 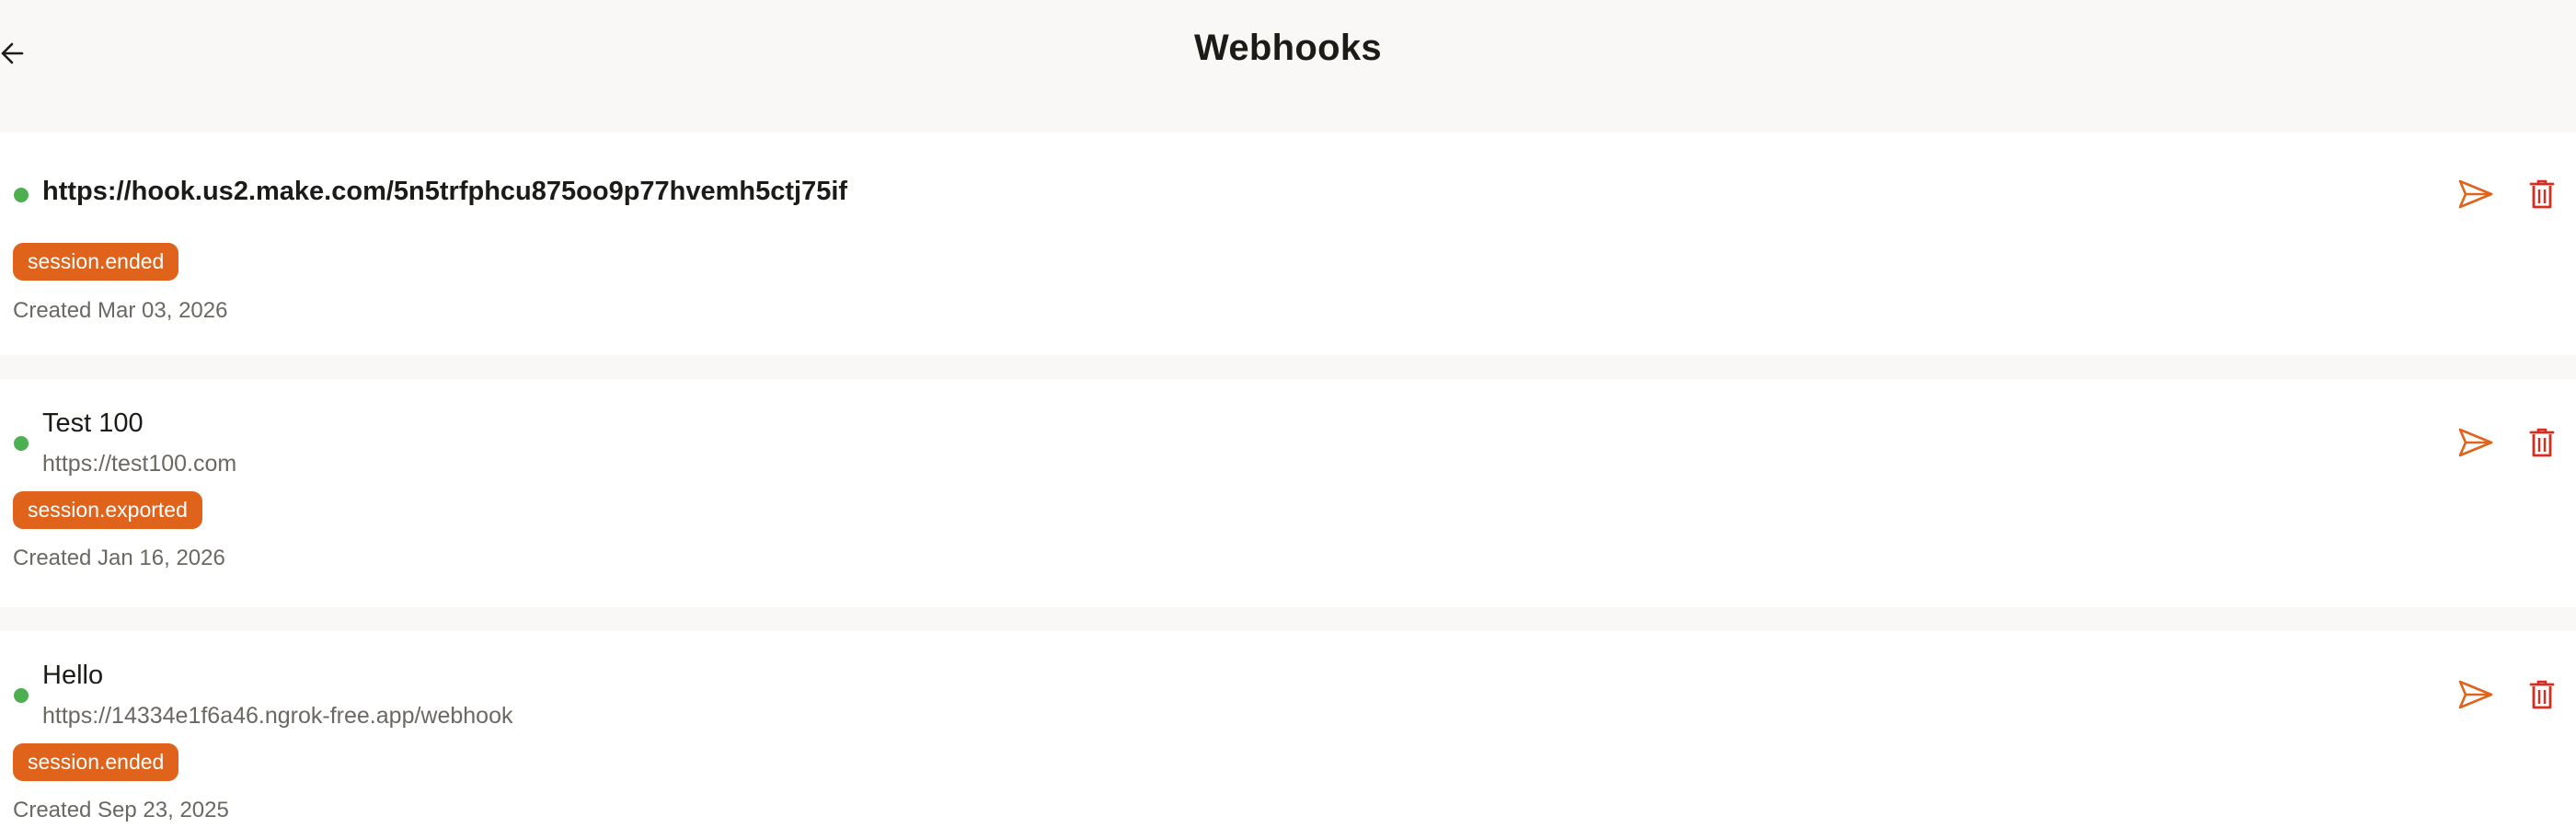 I want to click on webhook-title: Test 100, so click(x=93, y=423).